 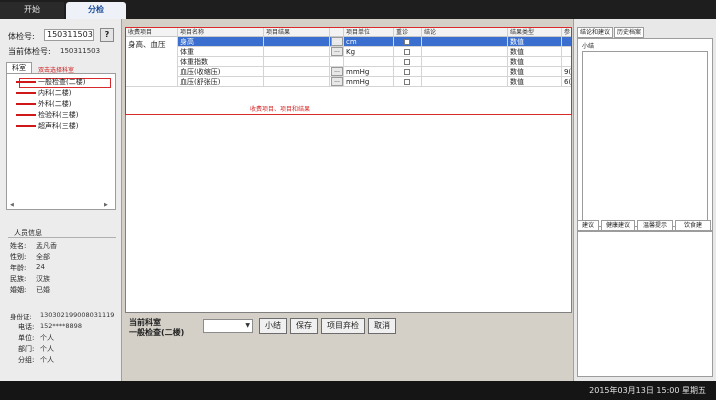 I want to click on doctor-select: ▼, so click(x=228, y=326).